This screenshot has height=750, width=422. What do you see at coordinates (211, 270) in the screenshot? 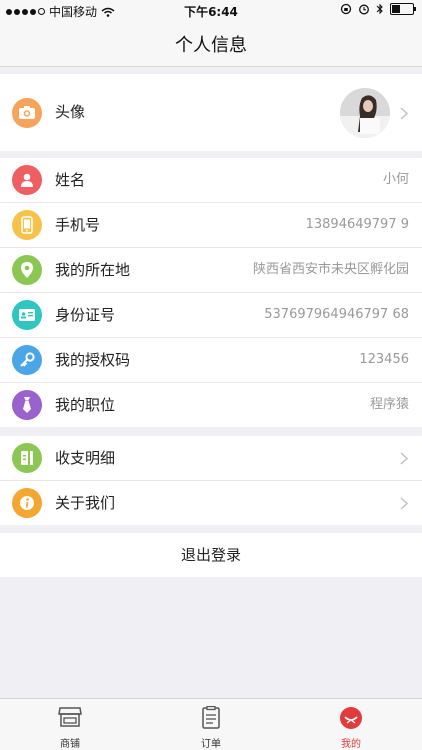
I see `location-row: 我的所在地 陕西省西安市未央区孵化园` at bounding box center [211, 270].